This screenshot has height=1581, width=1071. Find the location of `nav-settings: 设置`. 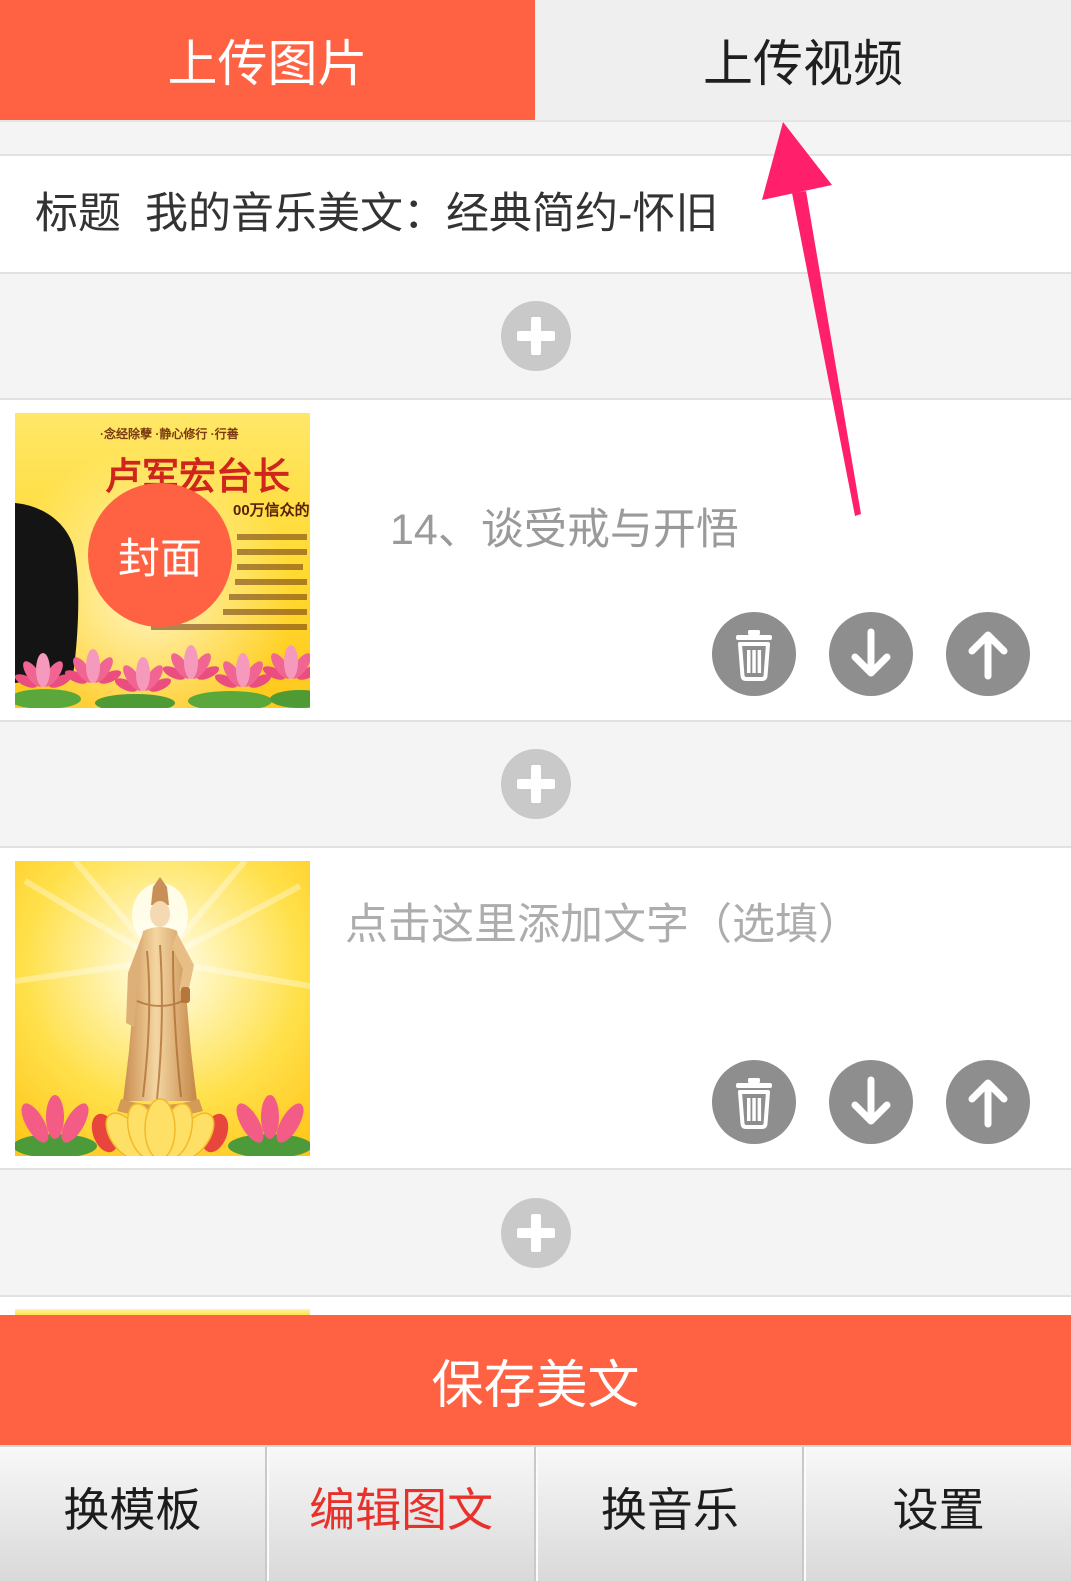

nav-settings: 设置 is located at coordinates (937, 1514).